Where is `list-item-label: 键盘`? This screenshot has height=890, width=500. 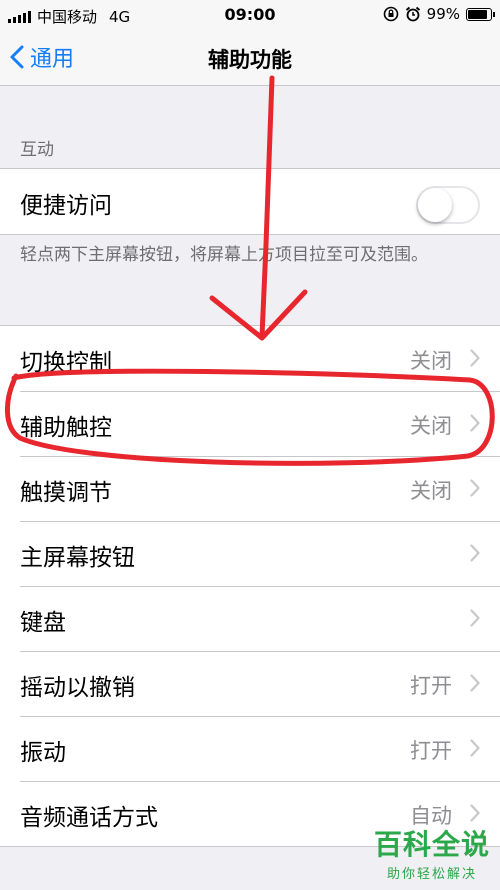
list-item-label: 键盘 is located at coordinates (43, 623).